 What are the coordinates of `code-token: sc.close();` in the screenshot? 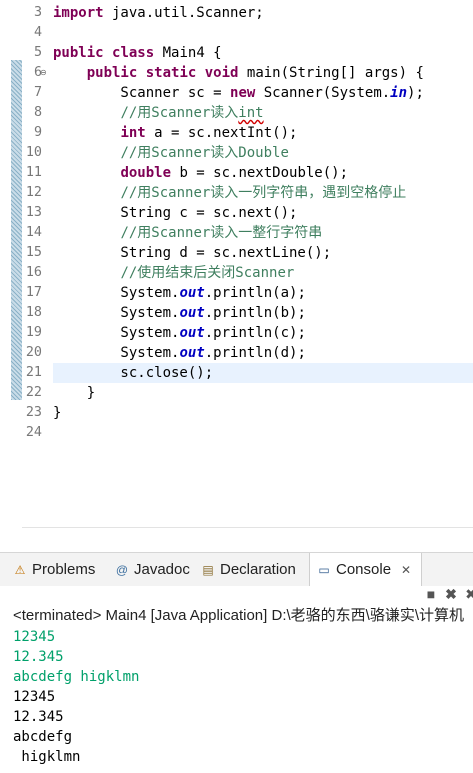 It's located at (133, 373).